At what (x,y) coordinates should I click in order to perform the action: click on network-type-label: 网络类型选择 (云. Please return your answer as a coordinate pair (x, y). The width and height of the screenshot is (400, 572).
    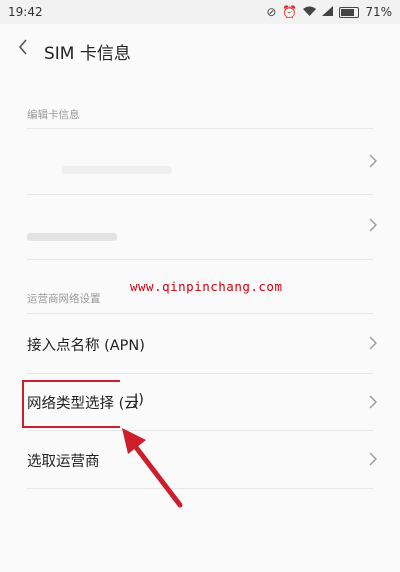
    Looking at the image, I should click on (83, 404).